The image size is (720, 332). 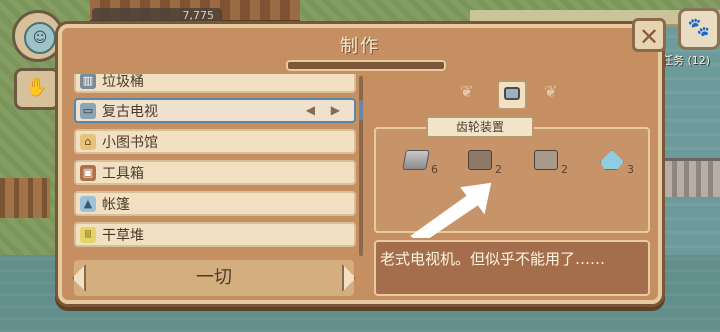 I want to click on circuit-part-icon, so click(x=546, y=160).